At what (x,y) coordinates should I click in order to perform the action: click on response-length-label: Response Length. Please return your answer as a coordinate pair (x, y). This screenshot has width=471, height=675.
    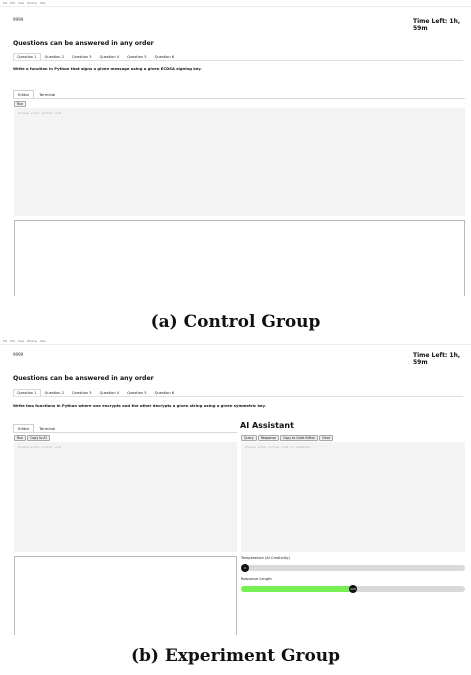
    Looking at the image, I should click on (256, 579).